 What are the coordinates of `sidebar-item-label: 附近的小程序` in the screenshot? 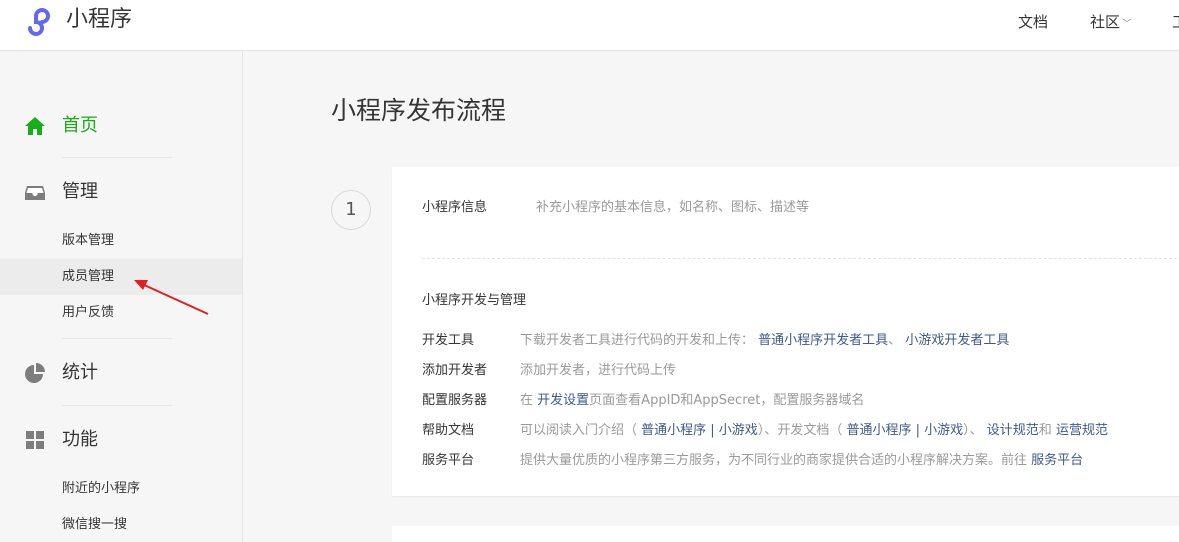 It's located at (101, 488).